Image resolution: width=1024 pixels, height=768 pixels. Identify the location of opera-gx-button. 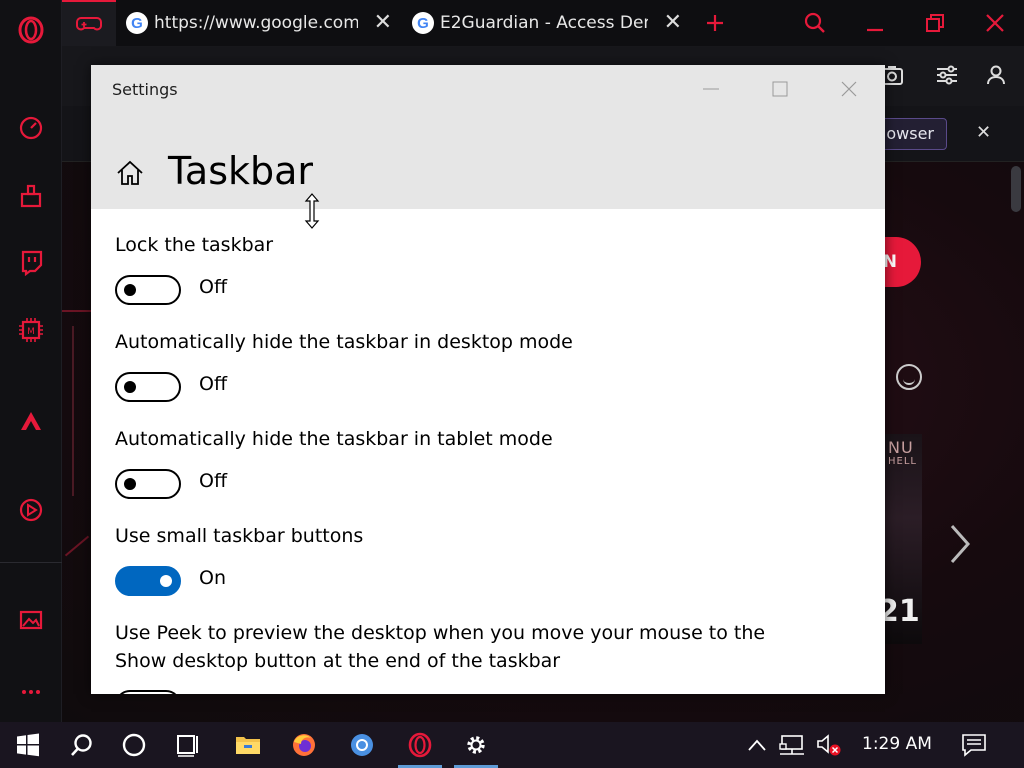
(420, 745).